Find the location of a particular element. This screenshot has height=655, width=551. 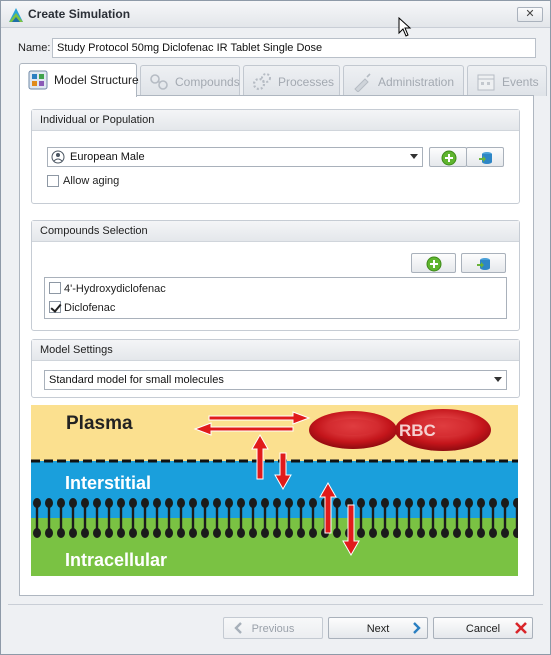

model-select: Standard model for small molecules is located at coordinates (275, 380).